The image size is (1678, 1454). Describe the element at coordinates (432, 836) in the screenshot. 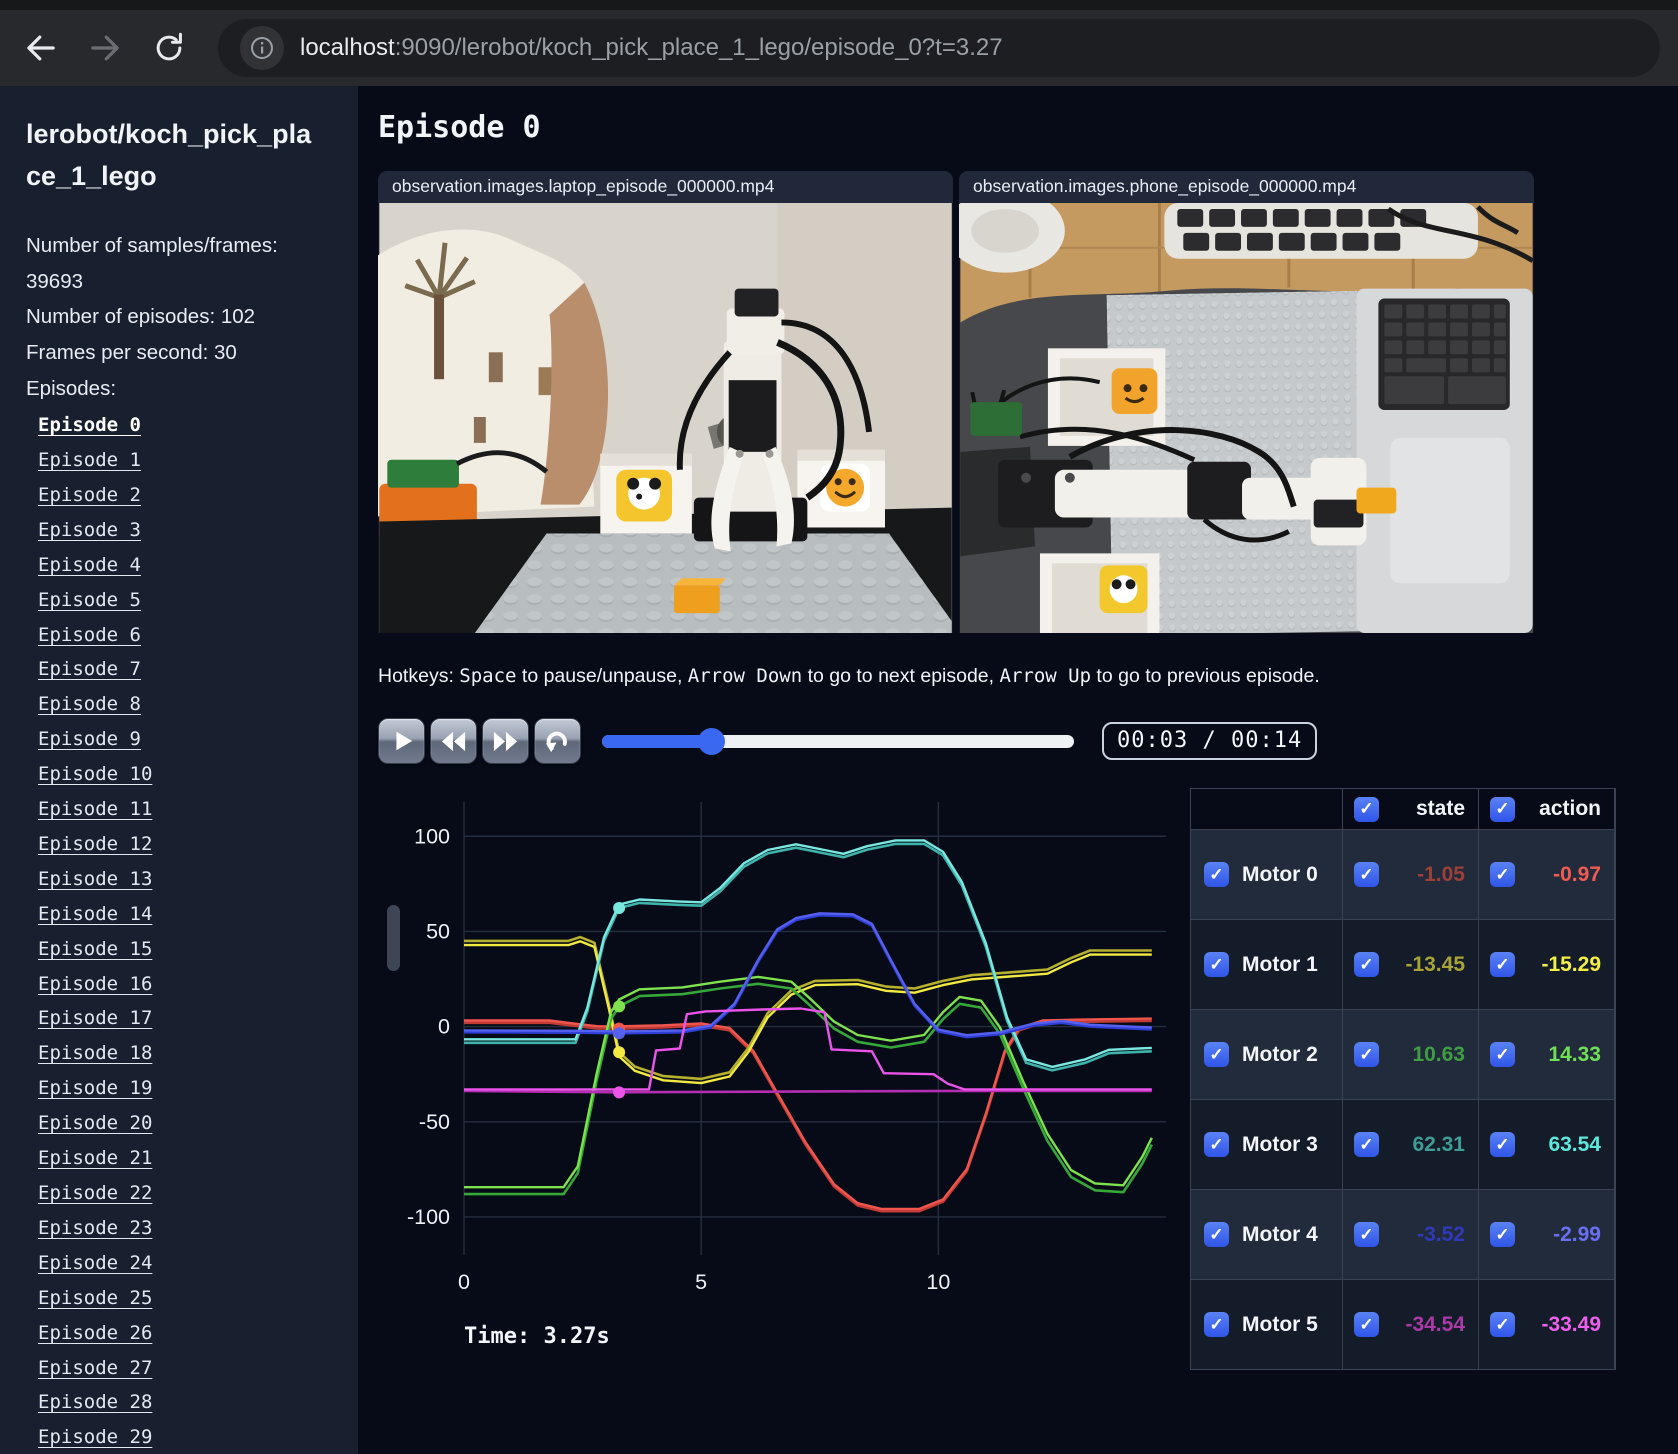

I see `y-tick-label: 100` at that location.